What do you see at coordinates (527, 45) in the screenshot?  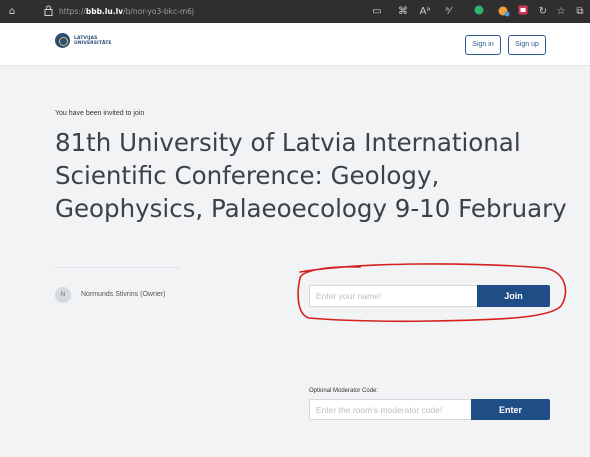 I see `sign-up-button: Sign up` at bounding box center [527, 45].